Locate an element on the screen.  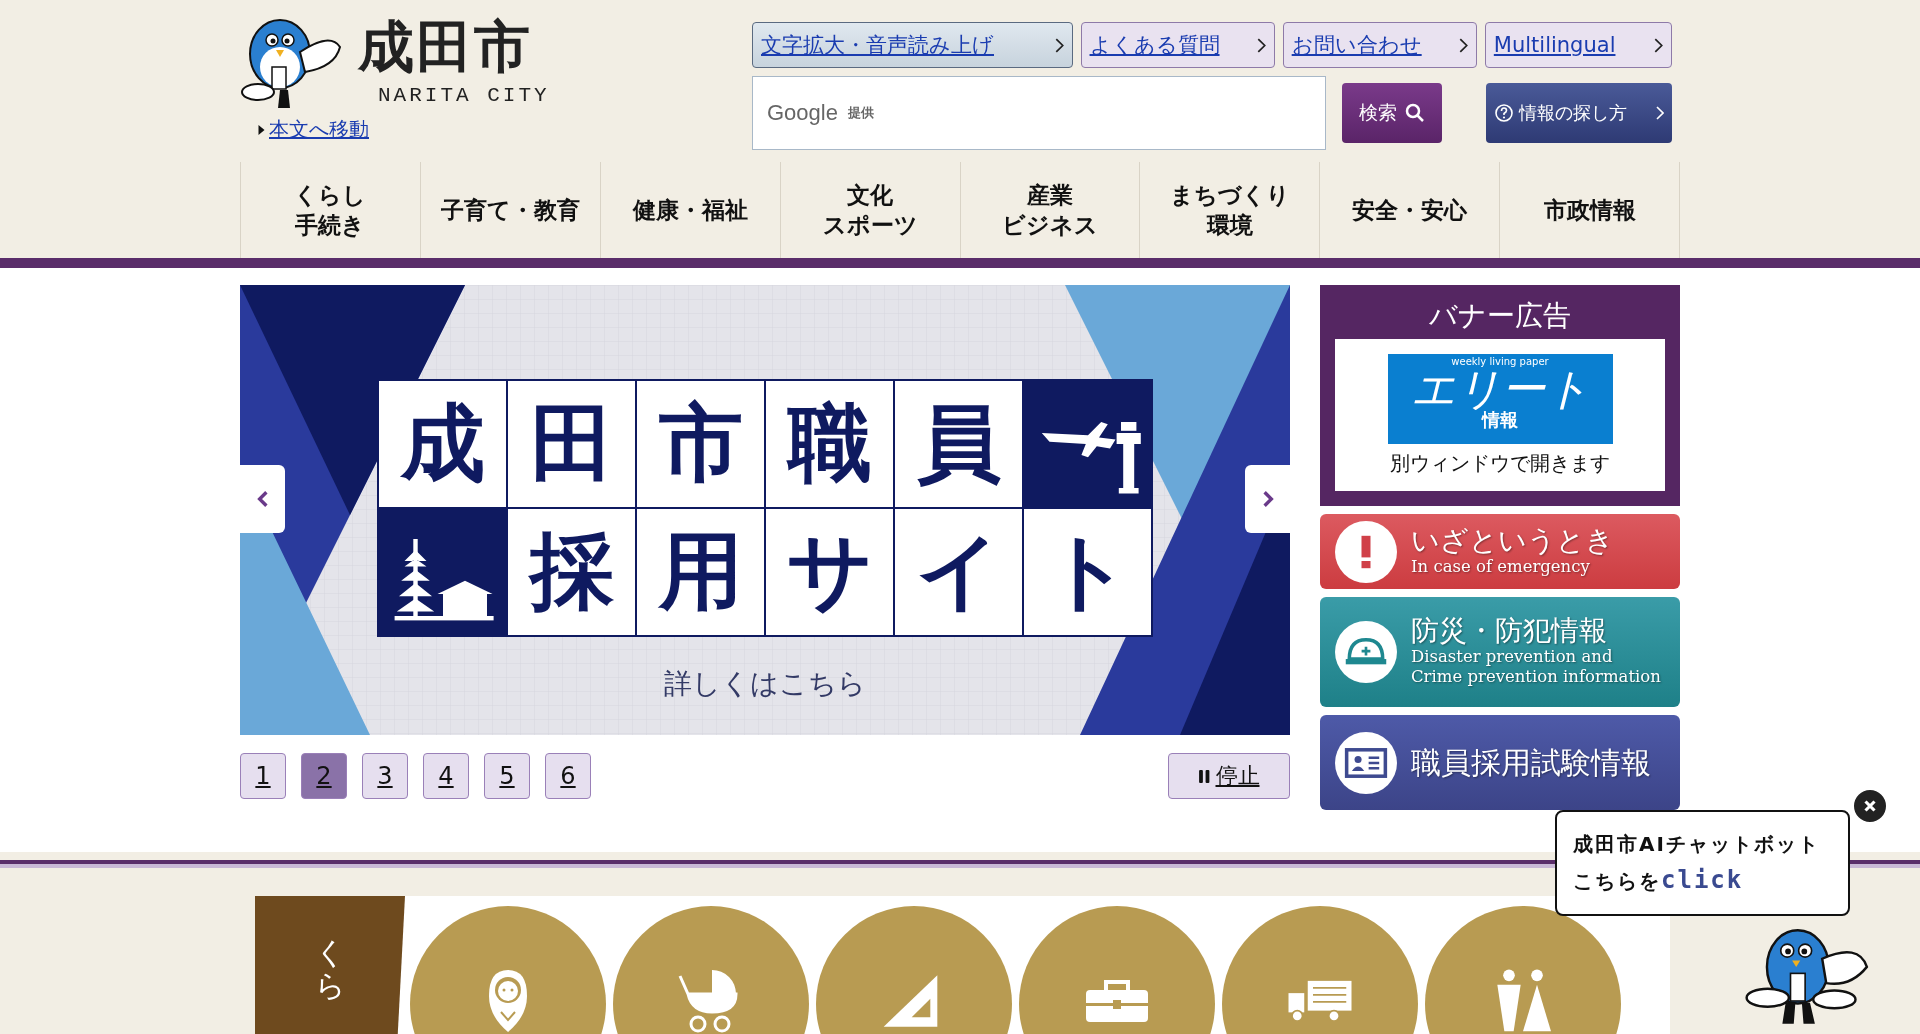
skip-link: 本文へ移動 is located at coordinates (319, 129).